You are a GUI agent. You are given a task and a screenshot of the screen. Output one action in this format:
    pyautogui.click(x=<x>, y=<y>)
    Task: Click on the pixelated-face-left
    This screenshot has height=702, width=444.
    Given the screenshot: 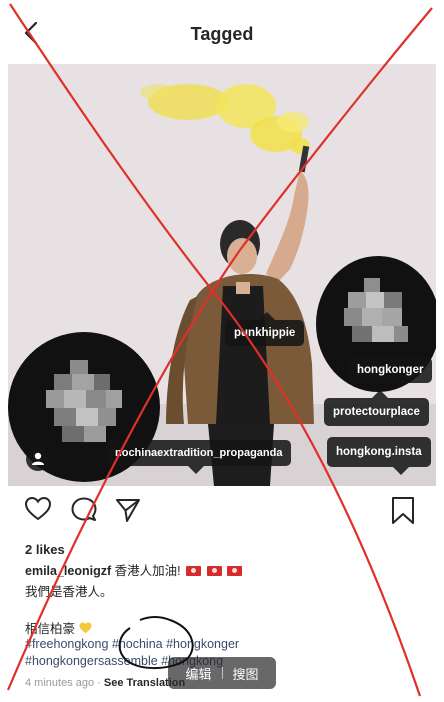 What is the action you would take?
    pyautogui.click(x=84, y=401)
    